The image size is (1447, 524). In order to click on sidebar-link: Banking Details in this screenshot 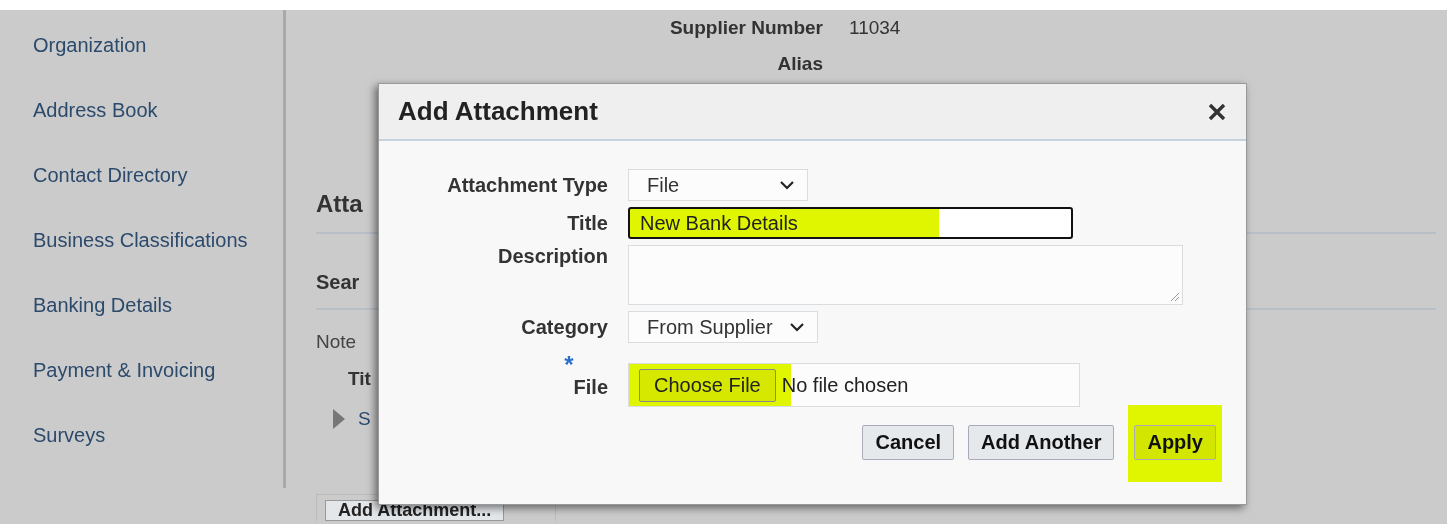, I will do `click(141, 305)`.